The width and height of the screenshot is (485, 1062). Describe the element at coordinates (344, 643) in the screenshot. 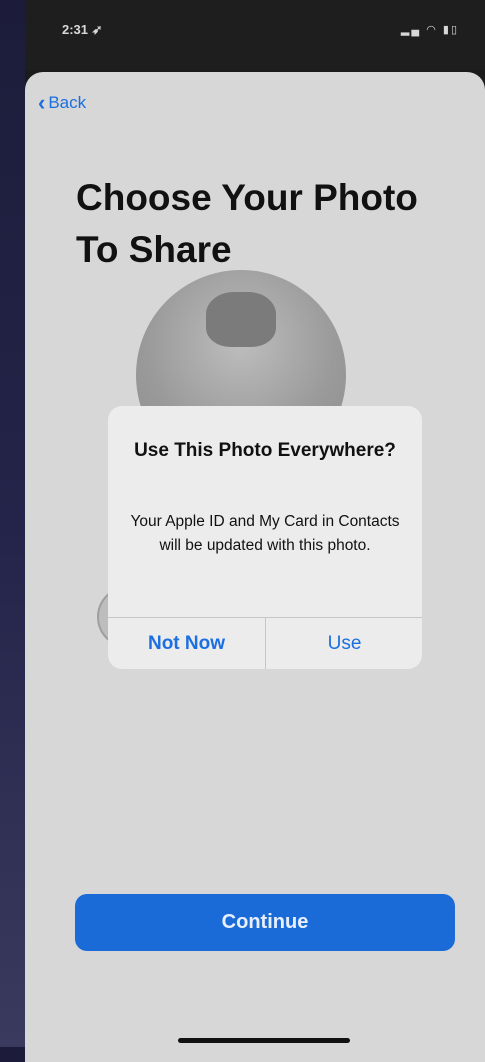

I see `use-button: Use` at that location.